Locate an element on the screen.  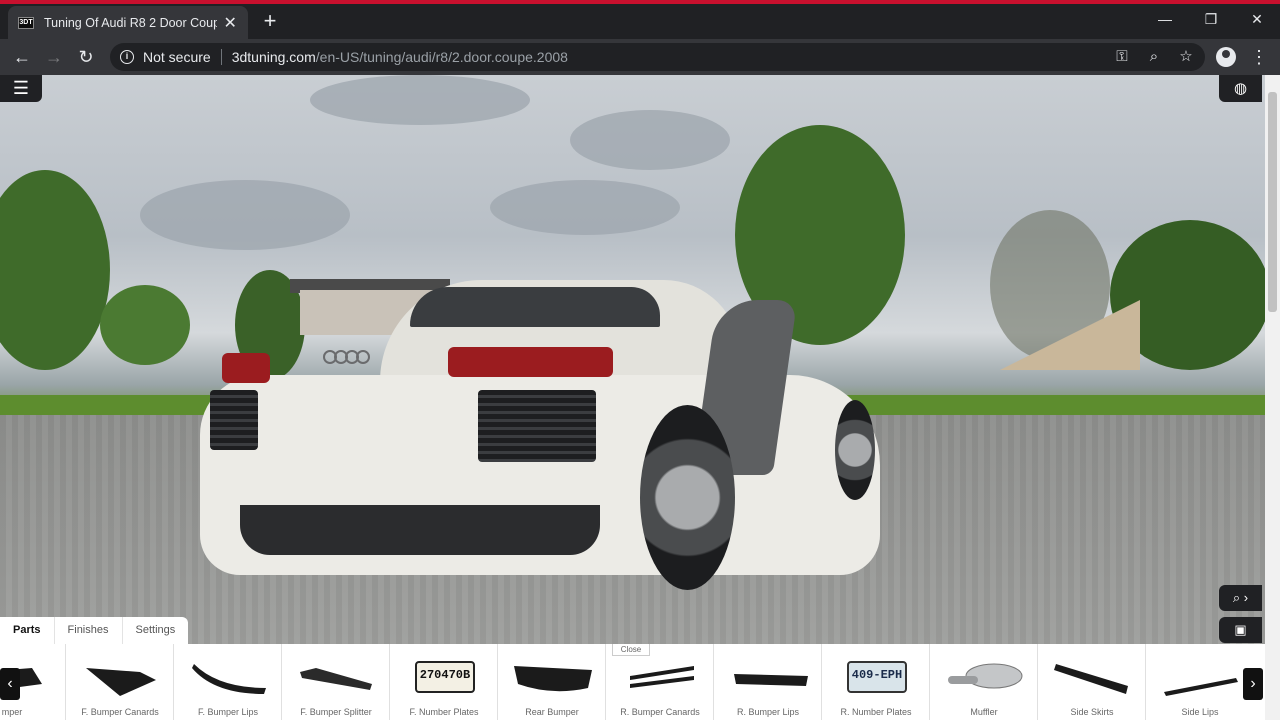
omnibox-icons: ⚿ ⌕ ☆ is located at coordinates (1154, 57).